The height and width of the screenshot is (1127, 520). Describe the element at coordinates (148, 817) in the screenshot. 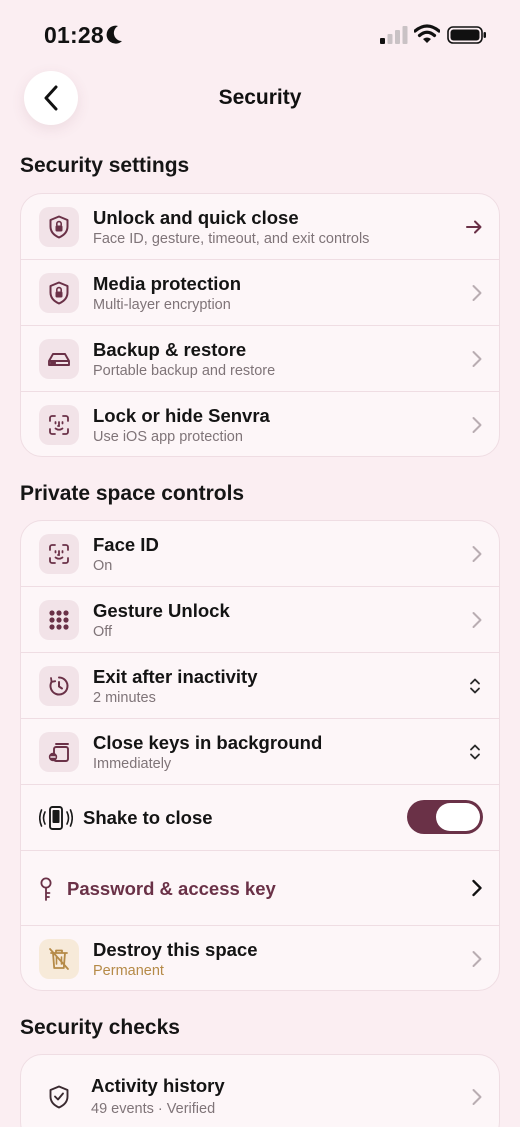

I see `row-title: Shake to close` at that location.